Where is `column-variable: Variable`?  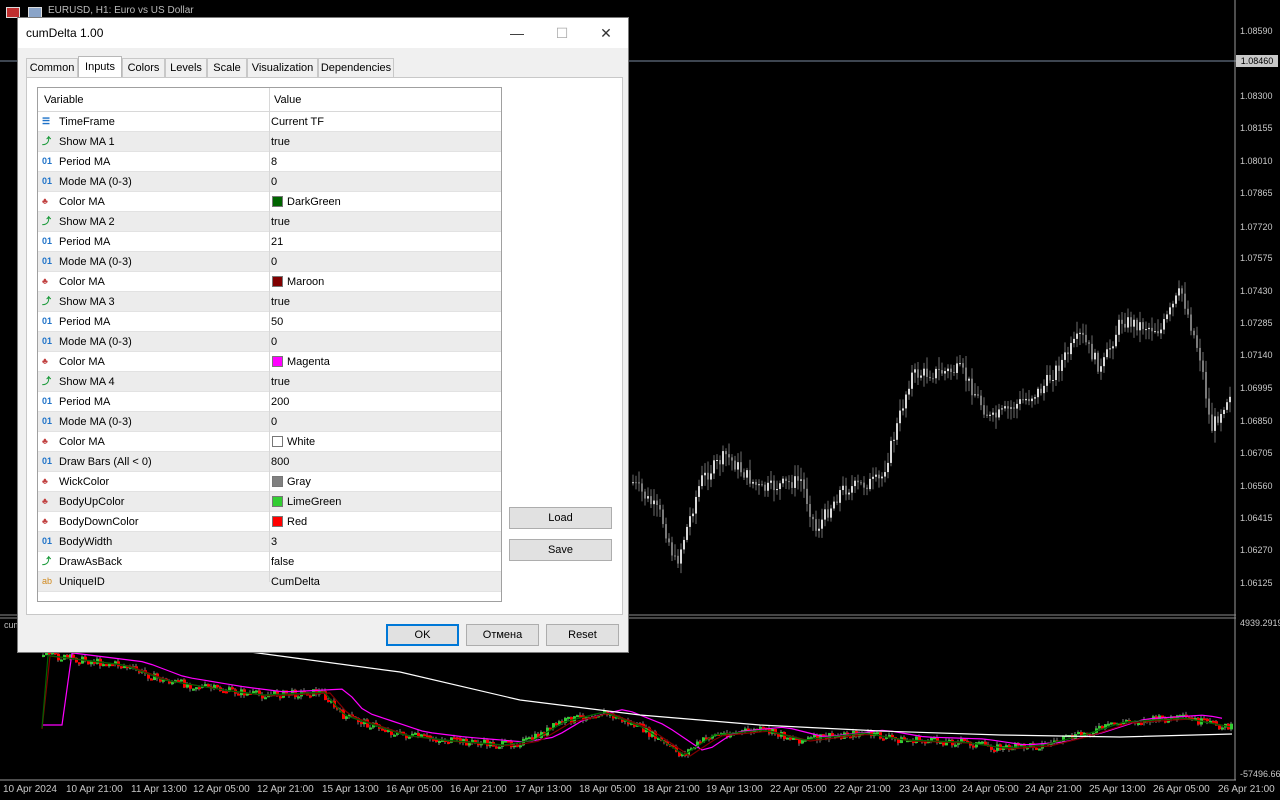 column-variable: Variable is located at coordinates (64, 100).